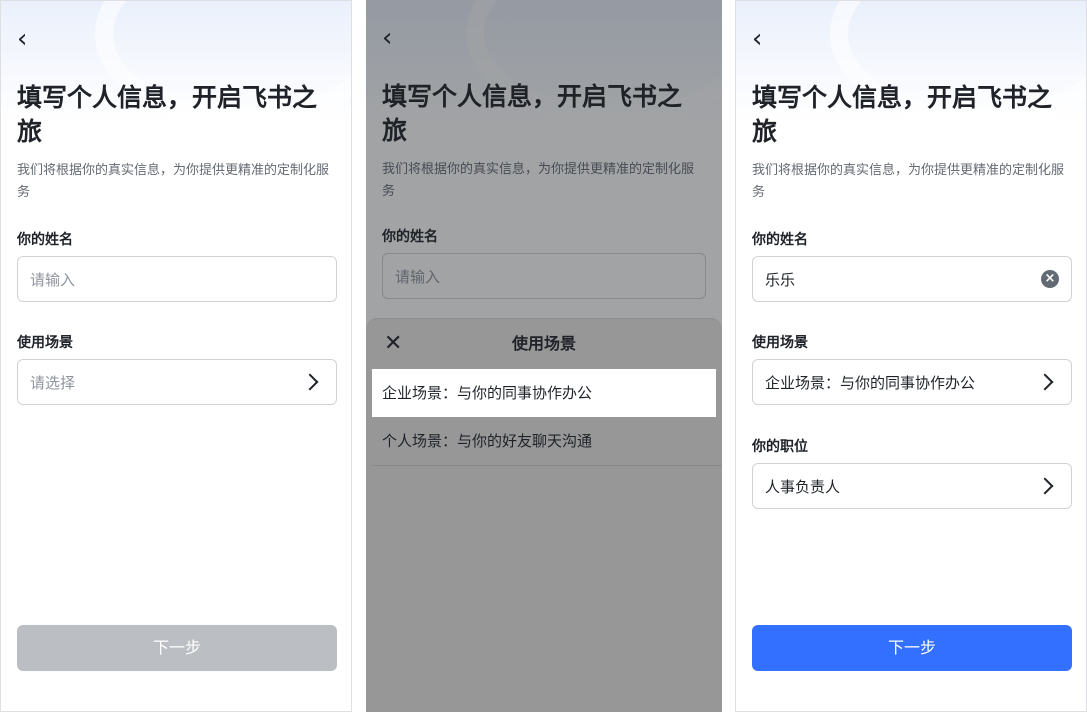  Describe the element at coordinates (177, 382) in the screenshot. I see `scene-select: 请选择` at that location.